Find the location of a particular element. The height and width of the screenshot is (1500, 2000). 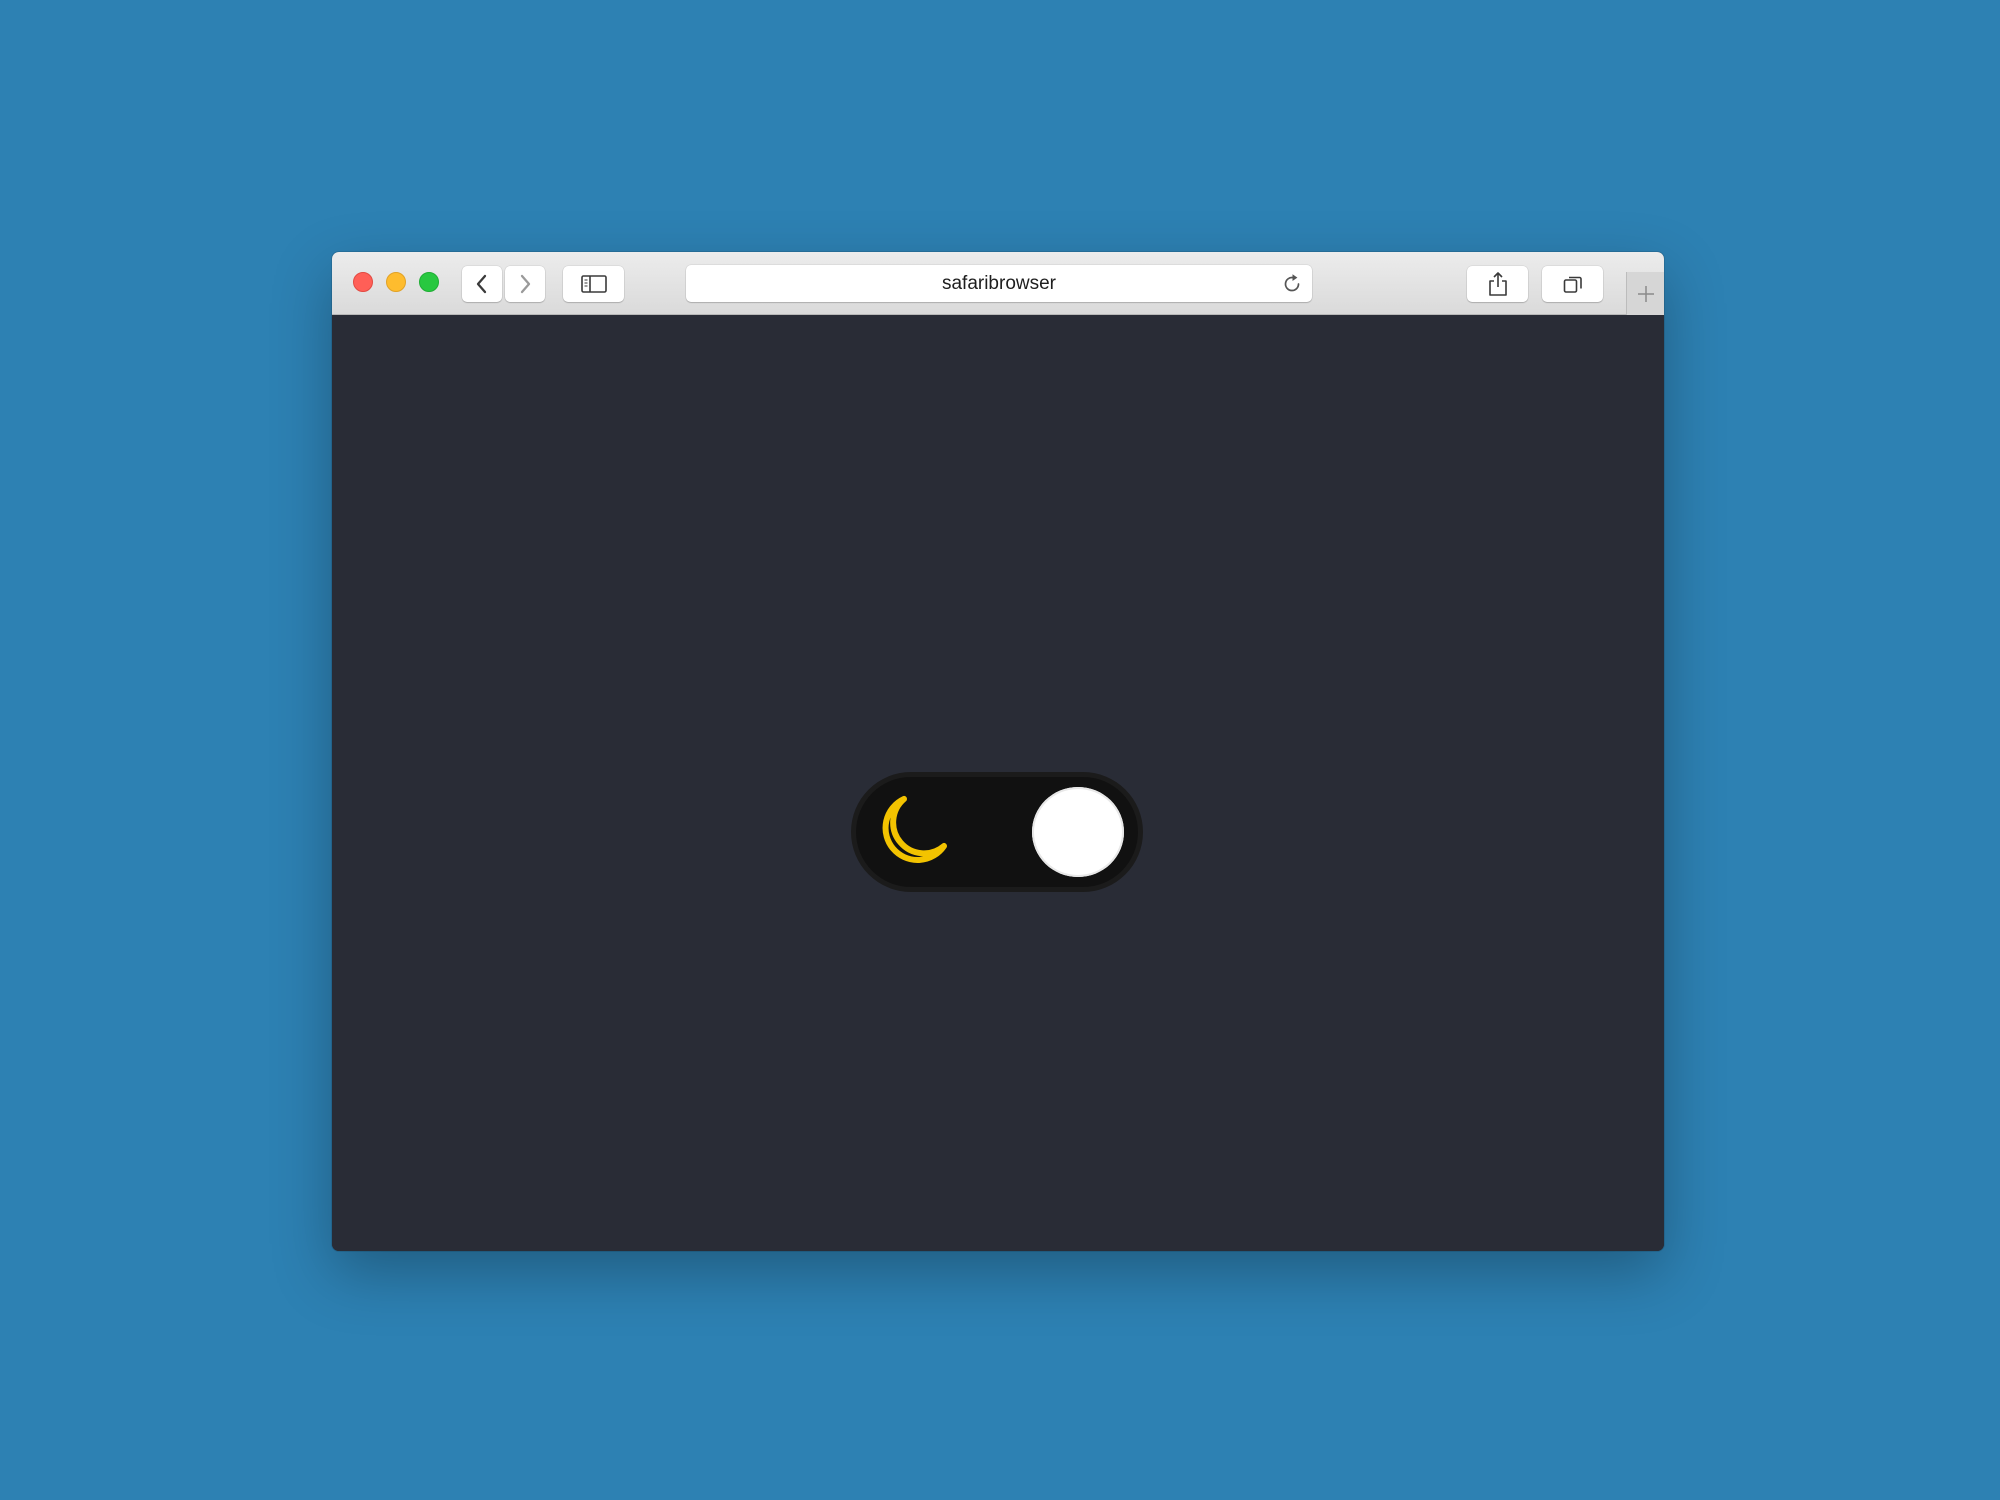

toggle-knob is located at coordinates (1078, 832).